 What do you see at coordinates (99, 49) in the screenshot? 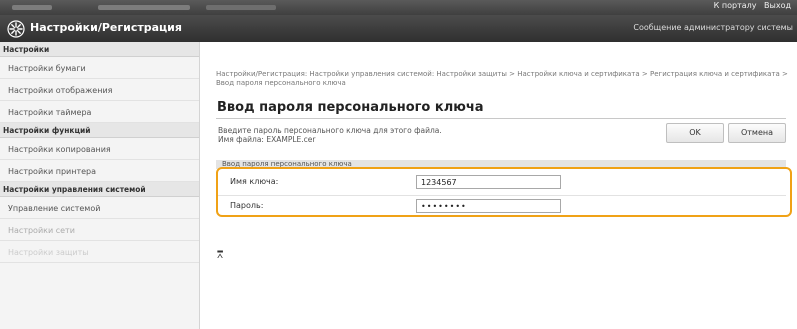
I see `sidebar-group-settings: Настройки` at bounding box center [99, 49].